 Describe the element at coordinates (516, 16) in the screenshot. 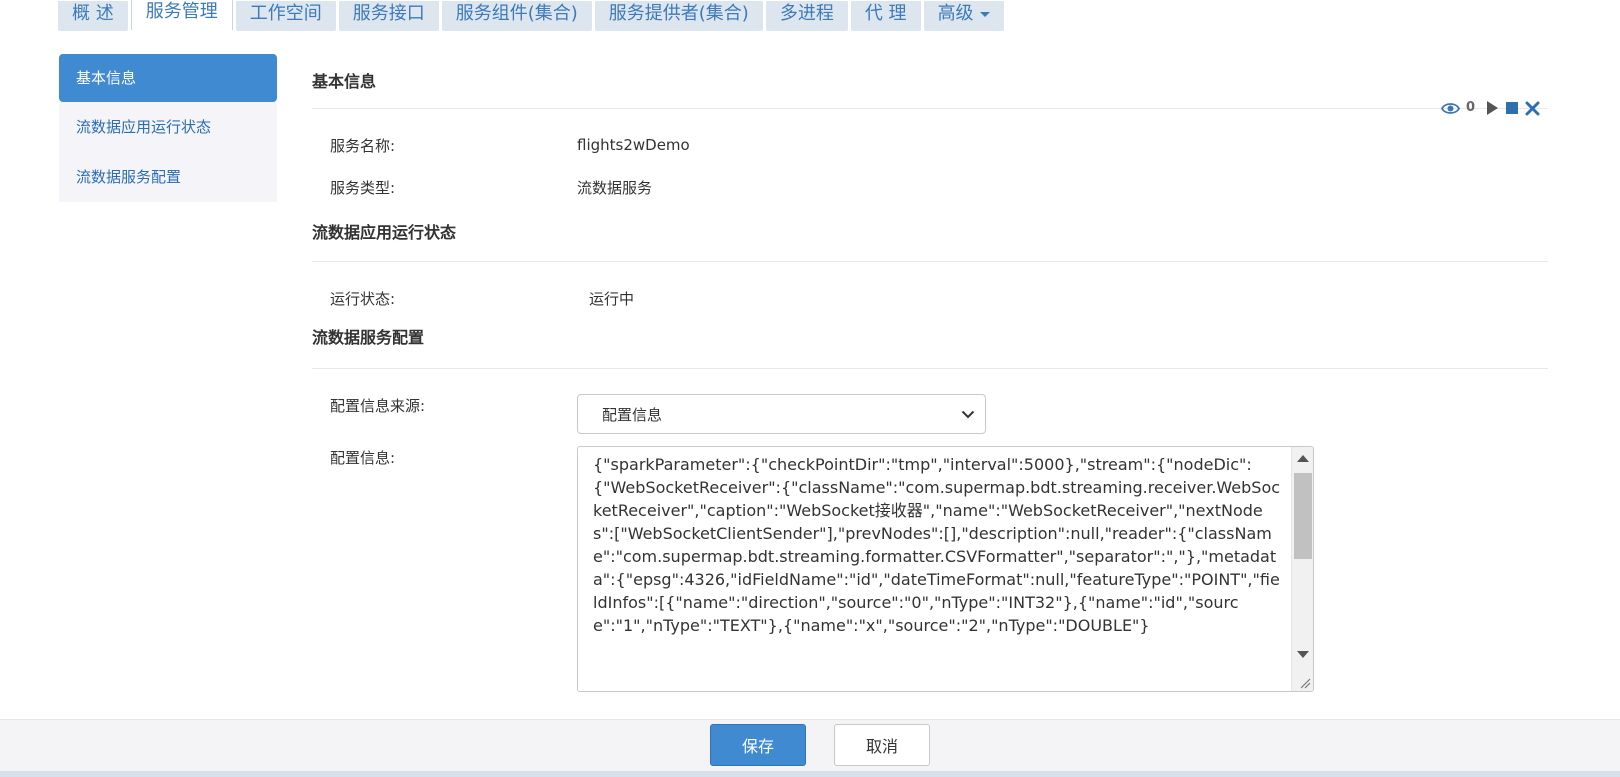

I see `tab-service-components: 服务组件(集合)` at that location.